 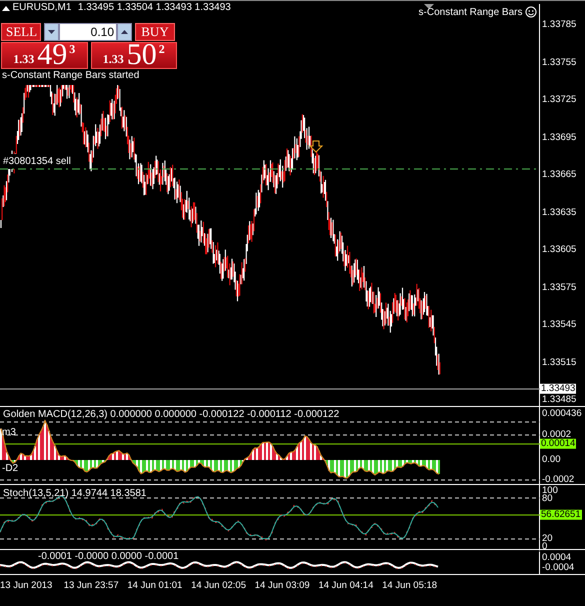 I want to click on indicator-title: Stoch(13,5,21) 14.9744 18.3581, so click(x=74, y=493).